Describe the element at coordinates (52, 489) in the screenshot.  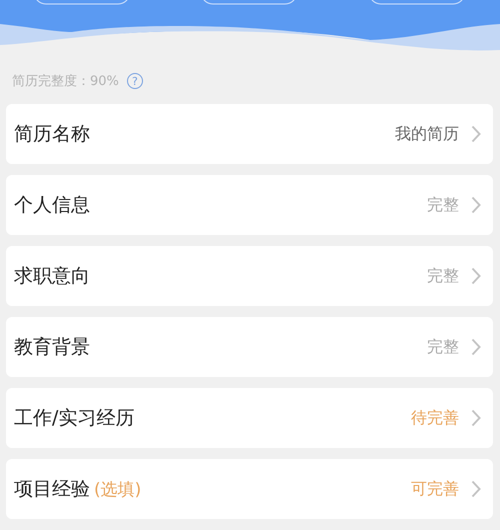
I see `section-title: 项目经验` at that location.